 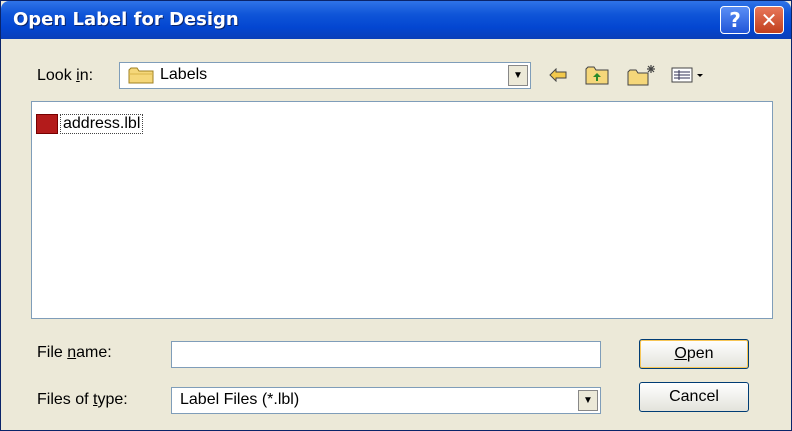 What do you see at coordinates (184, 74) in the screenshot?
I see `look-in-value: Labels` at bounding box center [184, 74].